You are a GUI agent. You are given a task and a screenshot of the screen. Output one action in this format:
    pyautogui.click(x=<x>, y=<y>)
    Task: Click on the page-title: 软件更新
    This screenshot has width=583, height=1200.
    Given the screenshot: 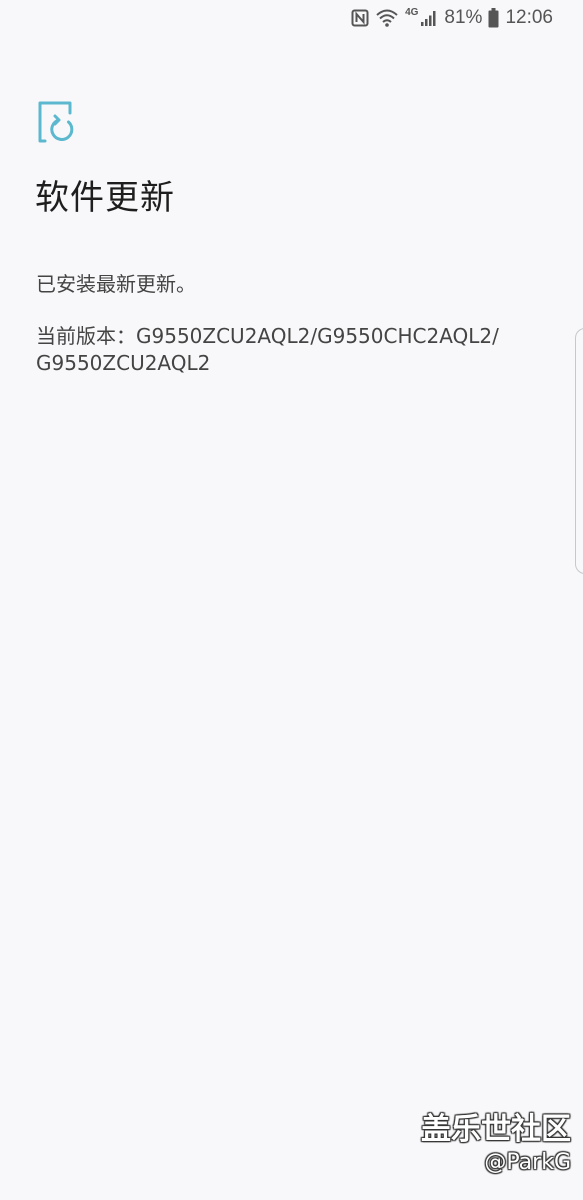 What is the action you would take?
    pyautogui.click(x=105, y=198)
    